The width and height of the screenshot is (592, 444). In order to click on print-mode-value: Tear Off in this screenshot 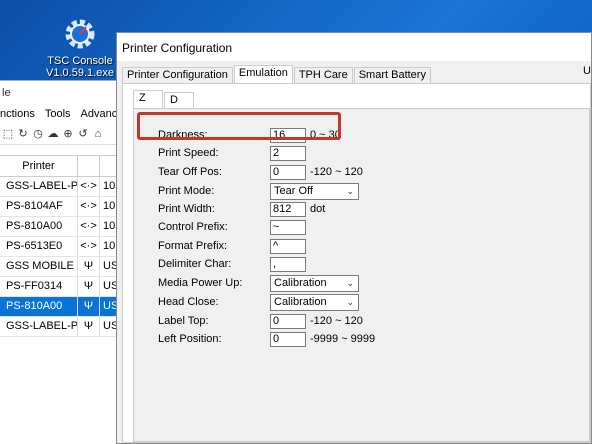, I will do `click(293, 191)`.